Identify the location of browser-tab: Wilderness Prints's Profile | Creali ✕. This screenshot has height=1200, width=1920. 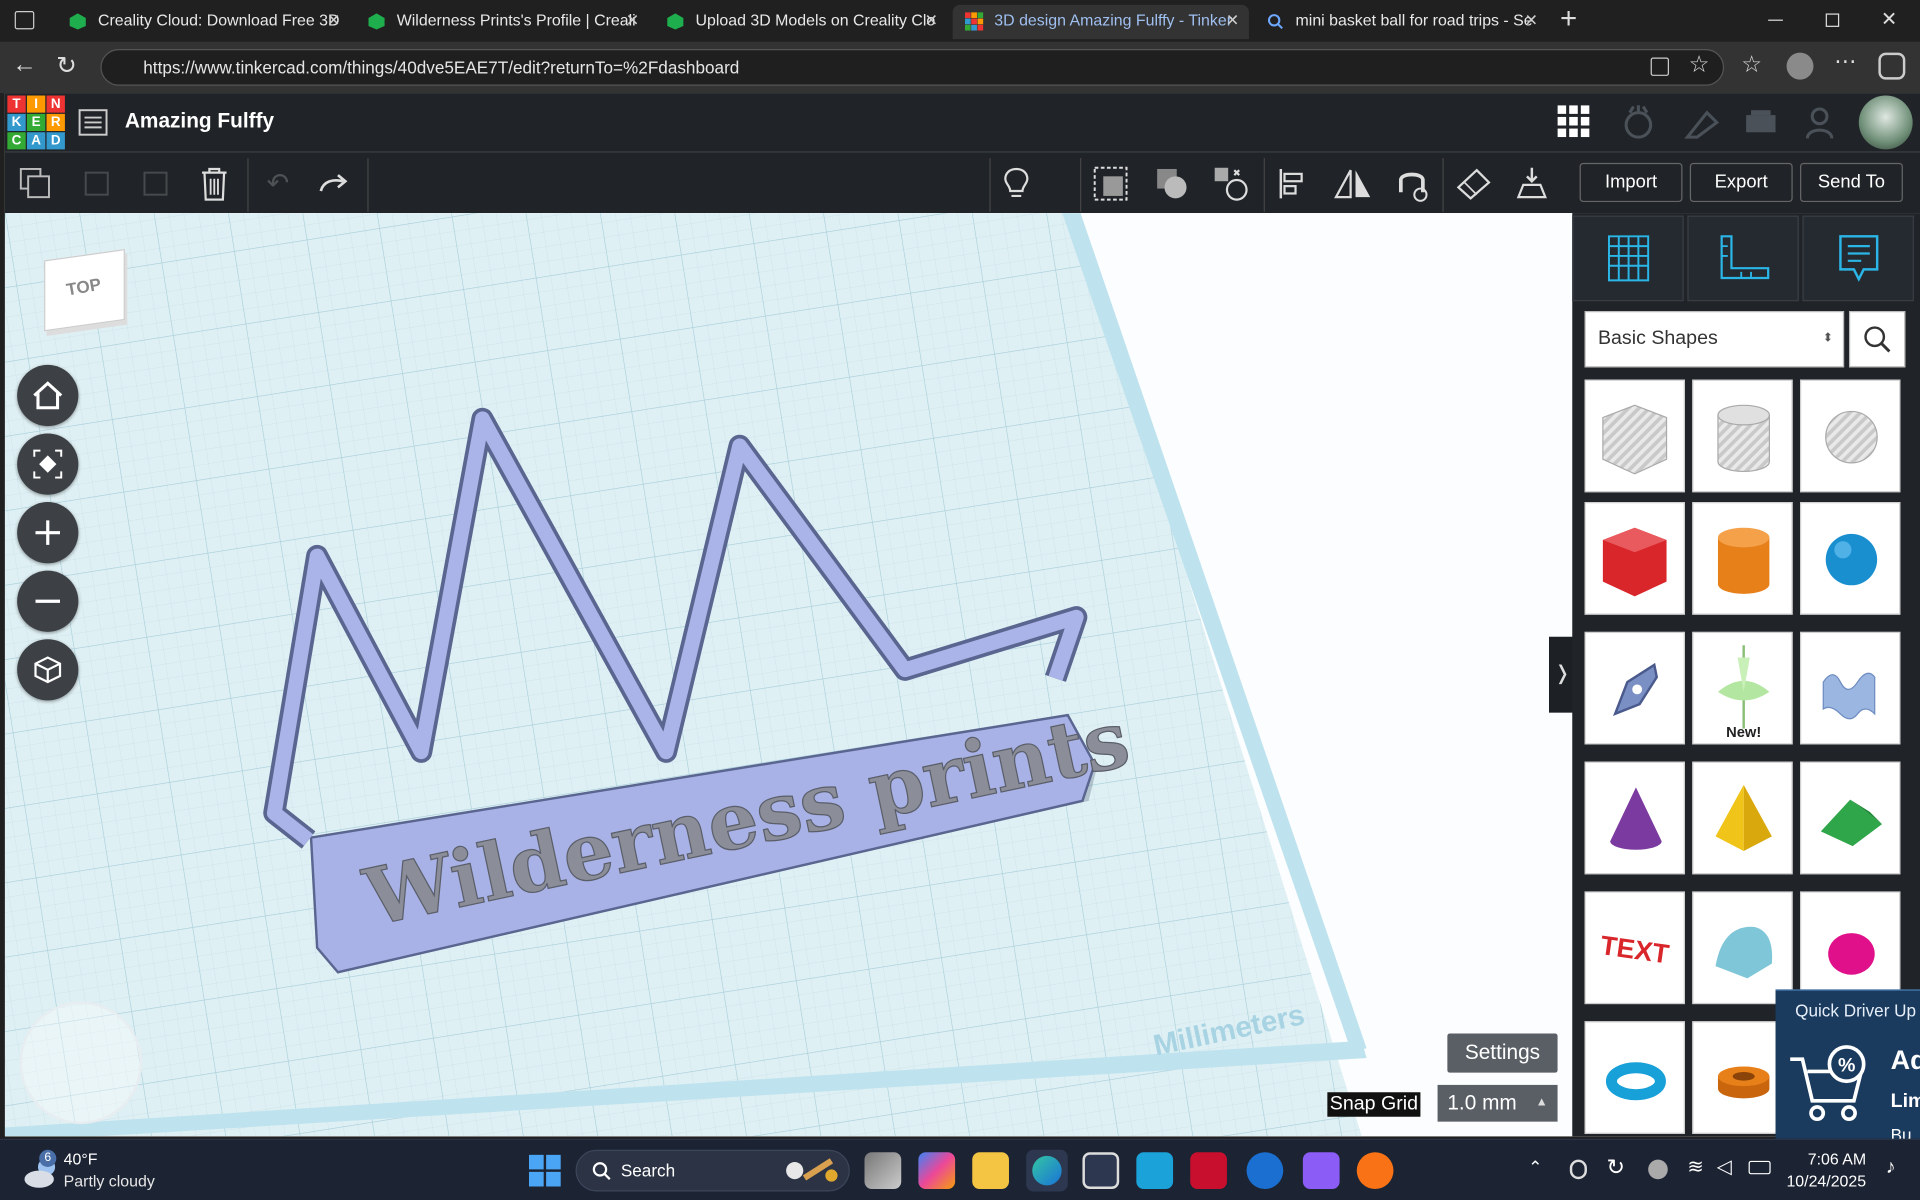
(502, 22).